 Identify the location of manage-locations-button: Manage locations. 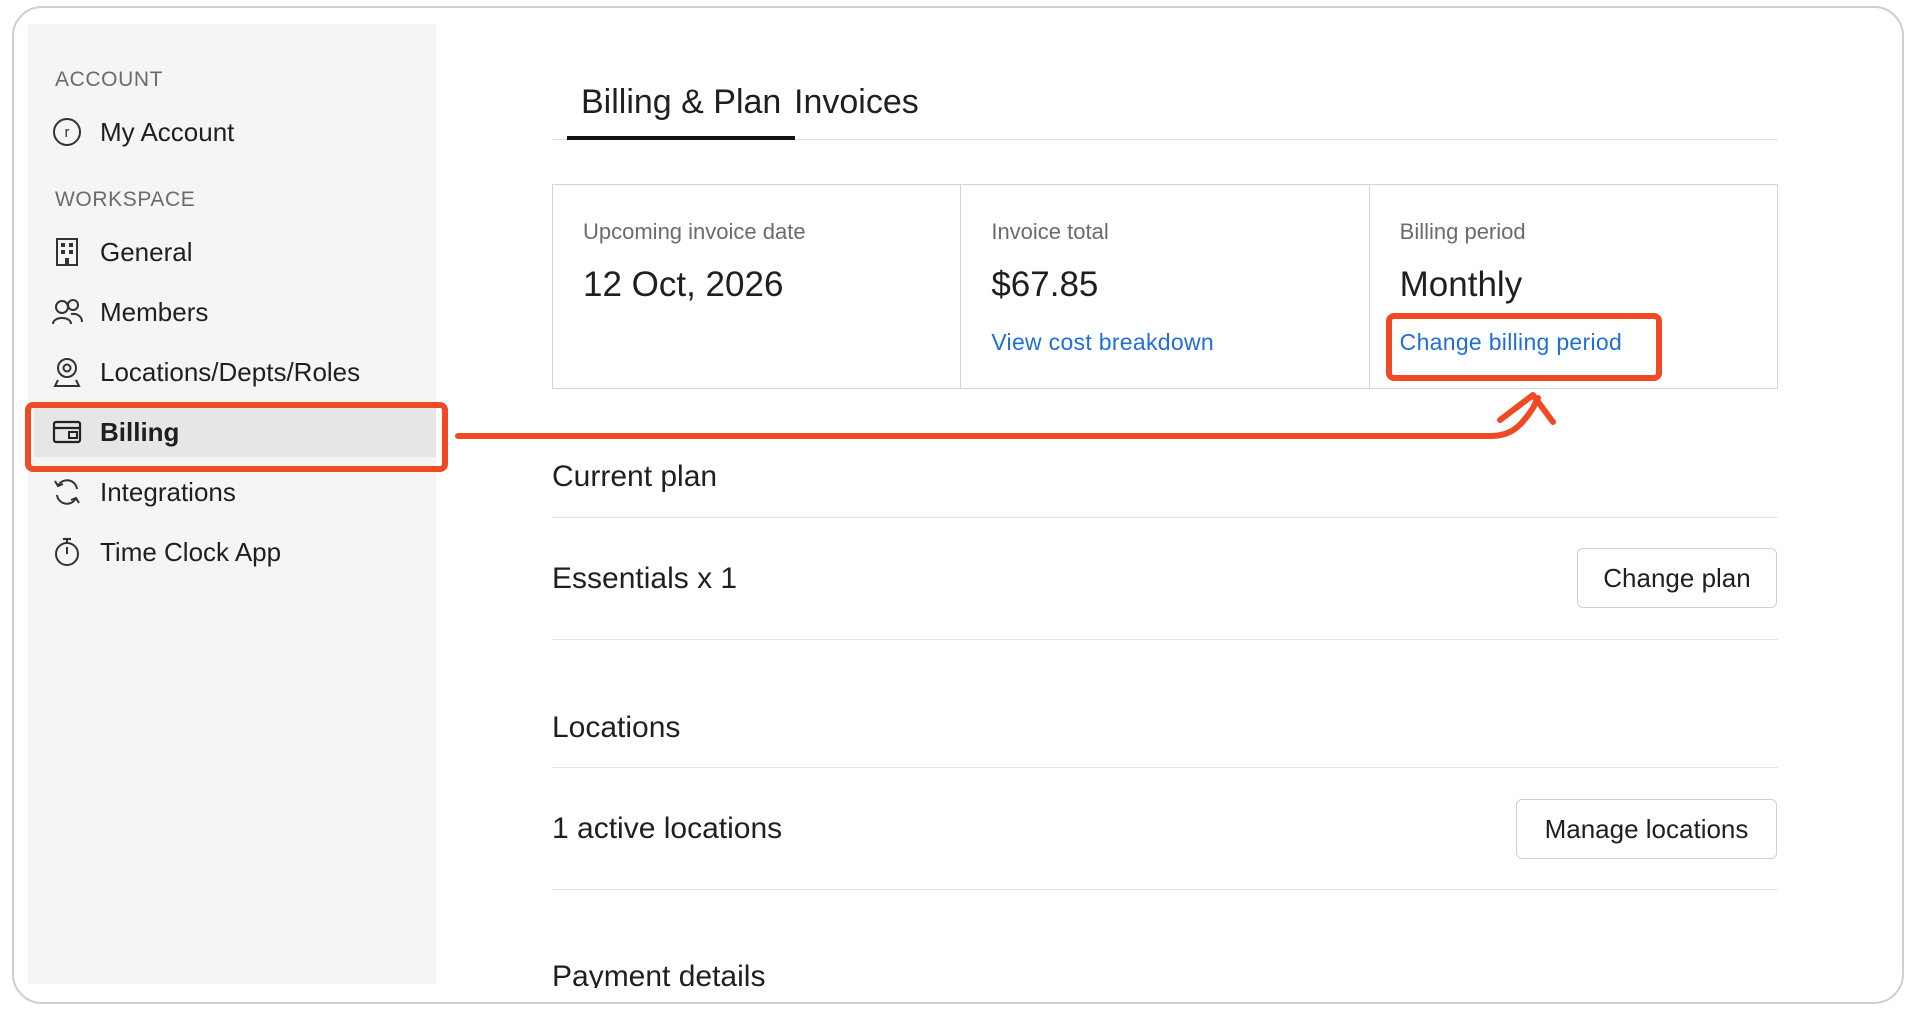
(1646, 829).